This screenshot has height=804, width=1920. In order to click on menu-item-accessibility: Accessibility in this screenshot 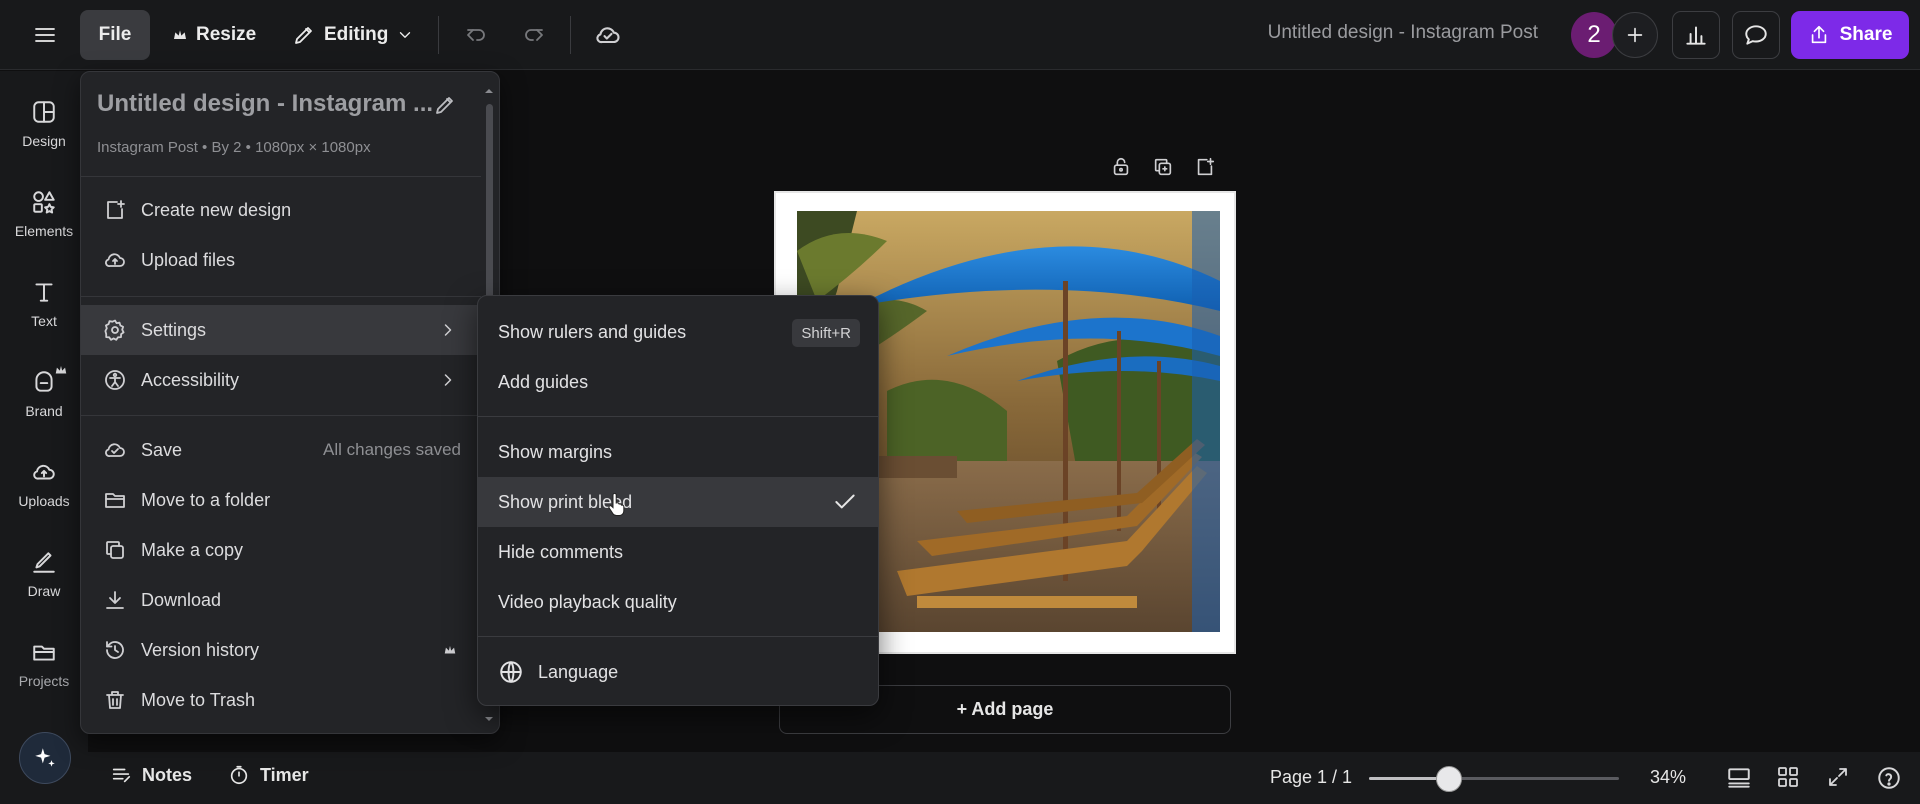, I will do `click(281, 380)`.